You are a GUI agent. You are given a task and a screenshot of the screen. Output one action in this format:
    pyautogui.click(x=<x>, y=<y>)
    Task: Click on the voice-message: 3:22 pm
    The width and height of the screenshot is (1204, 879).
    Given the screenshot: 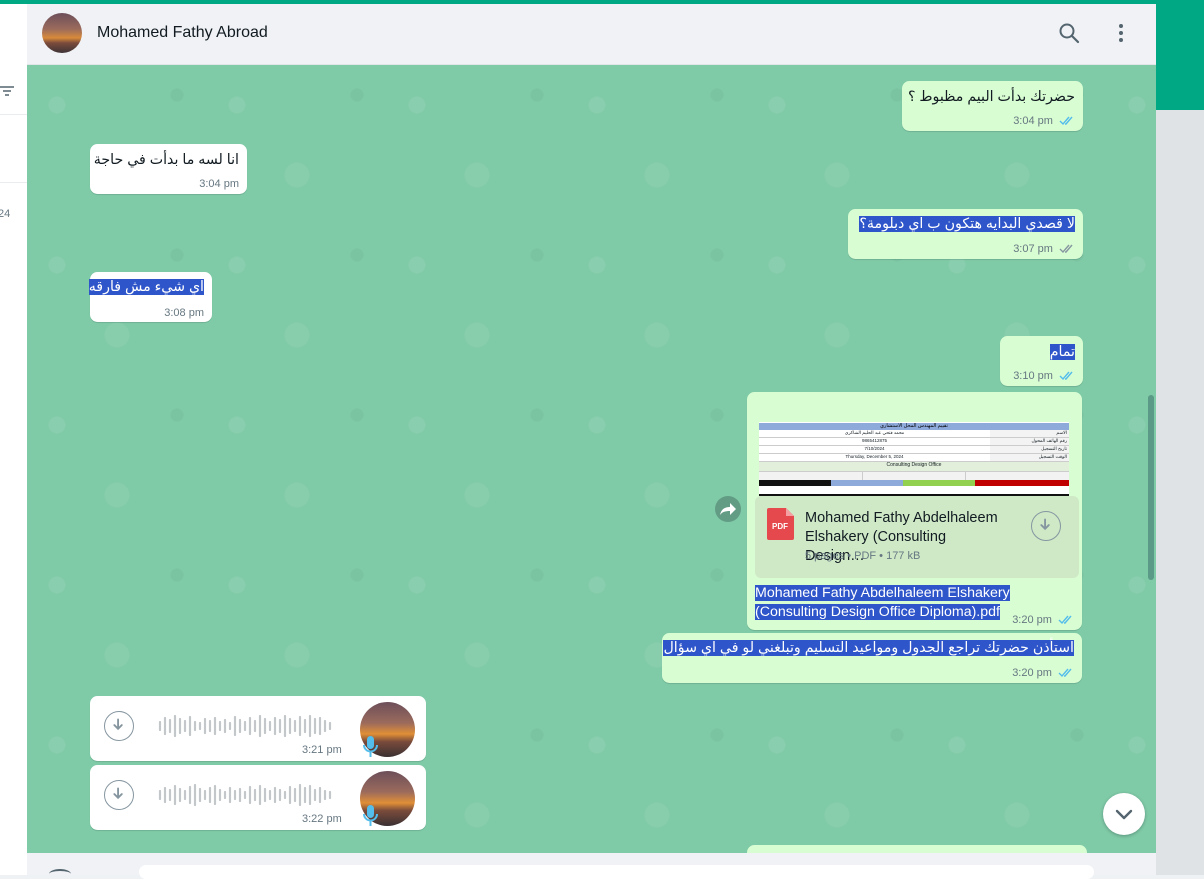 What is the action you would take?
    pyautogui.click(x=258, y=797)
    